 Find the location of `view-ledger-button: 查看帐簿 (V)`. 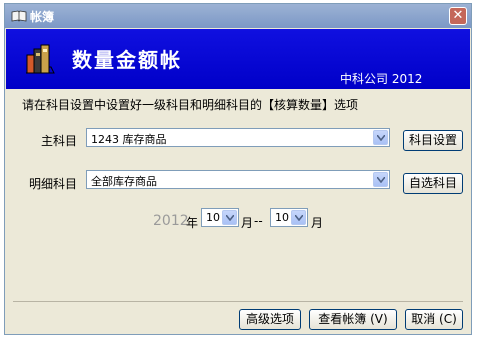

view-ledger-button: 查看帐簿 (V) is located at coordinates (353, 319).